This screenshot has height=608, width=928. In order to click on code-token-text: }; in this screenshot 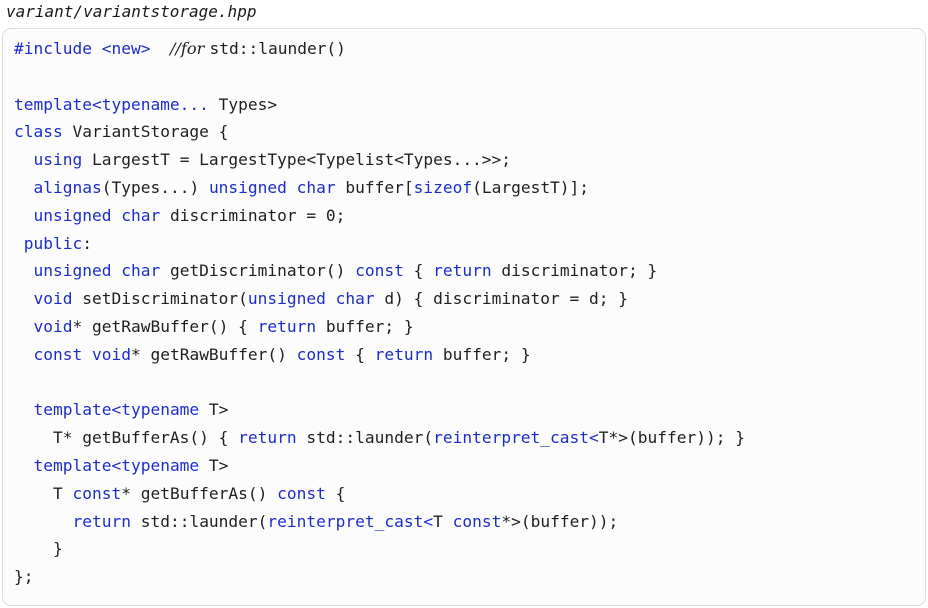, I will do `click(24, 577)`.